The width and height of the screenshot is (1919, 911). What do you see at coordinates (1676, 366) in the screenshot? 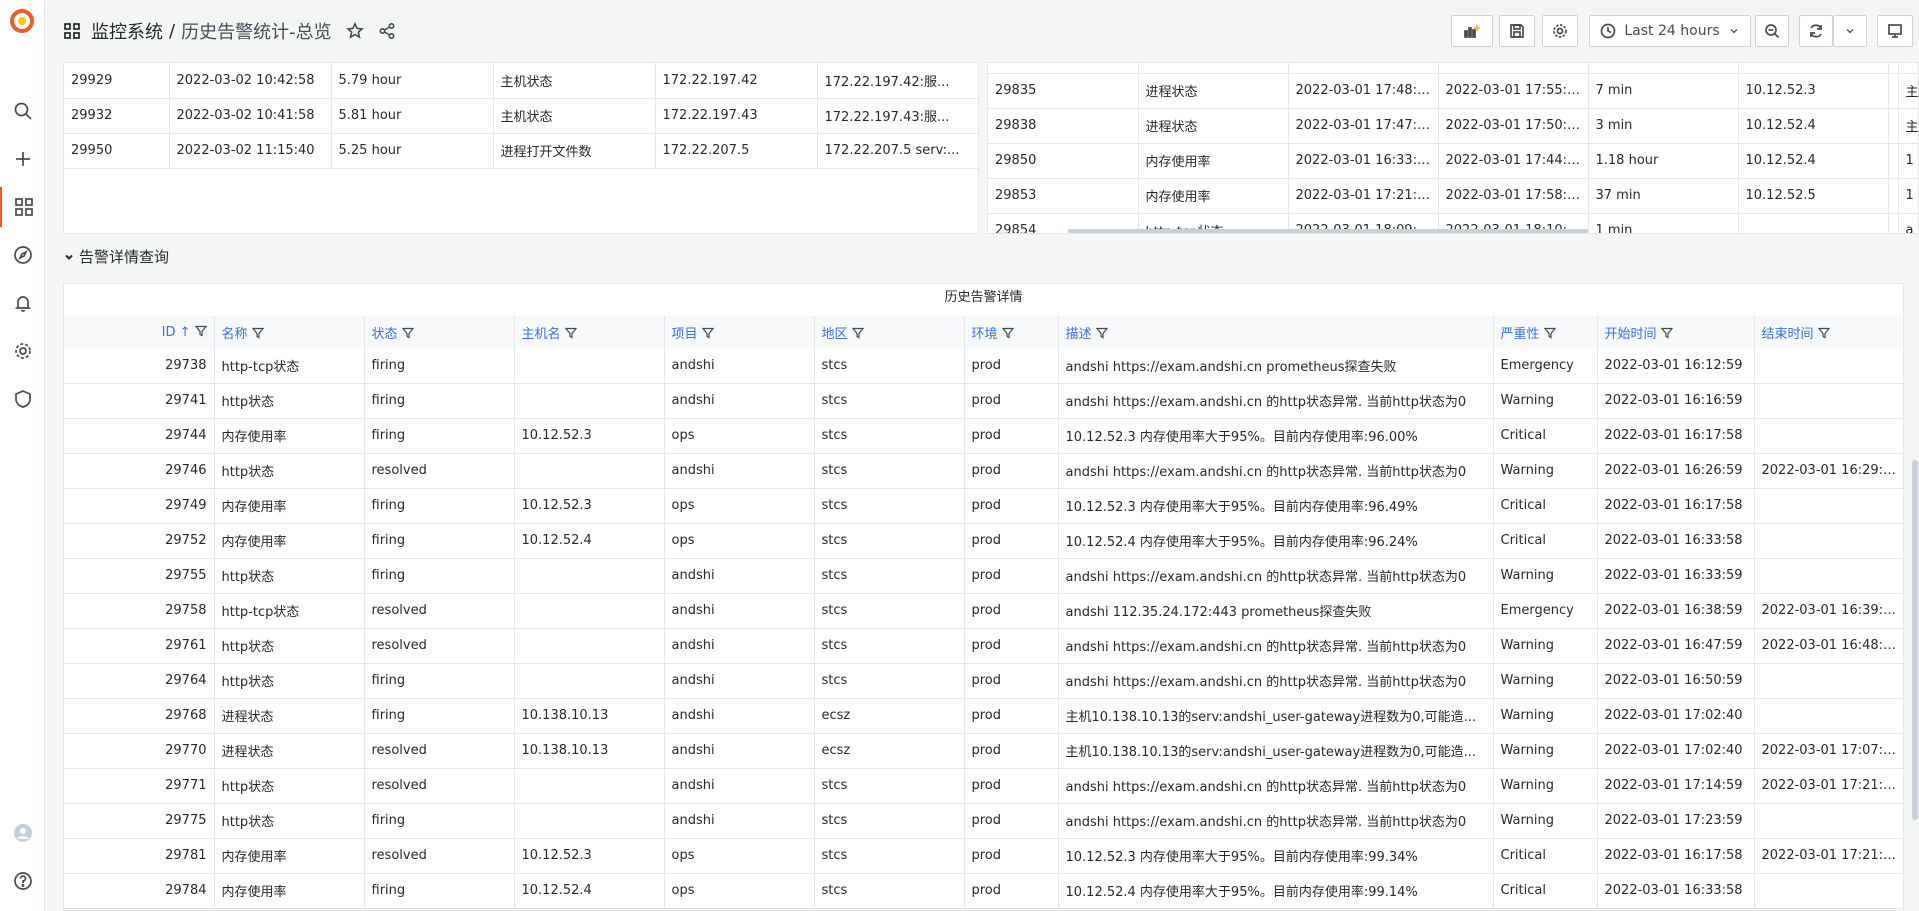
I see `table-cell: 2022-03-01 16:12:59` at bounding box center [1676, 366].